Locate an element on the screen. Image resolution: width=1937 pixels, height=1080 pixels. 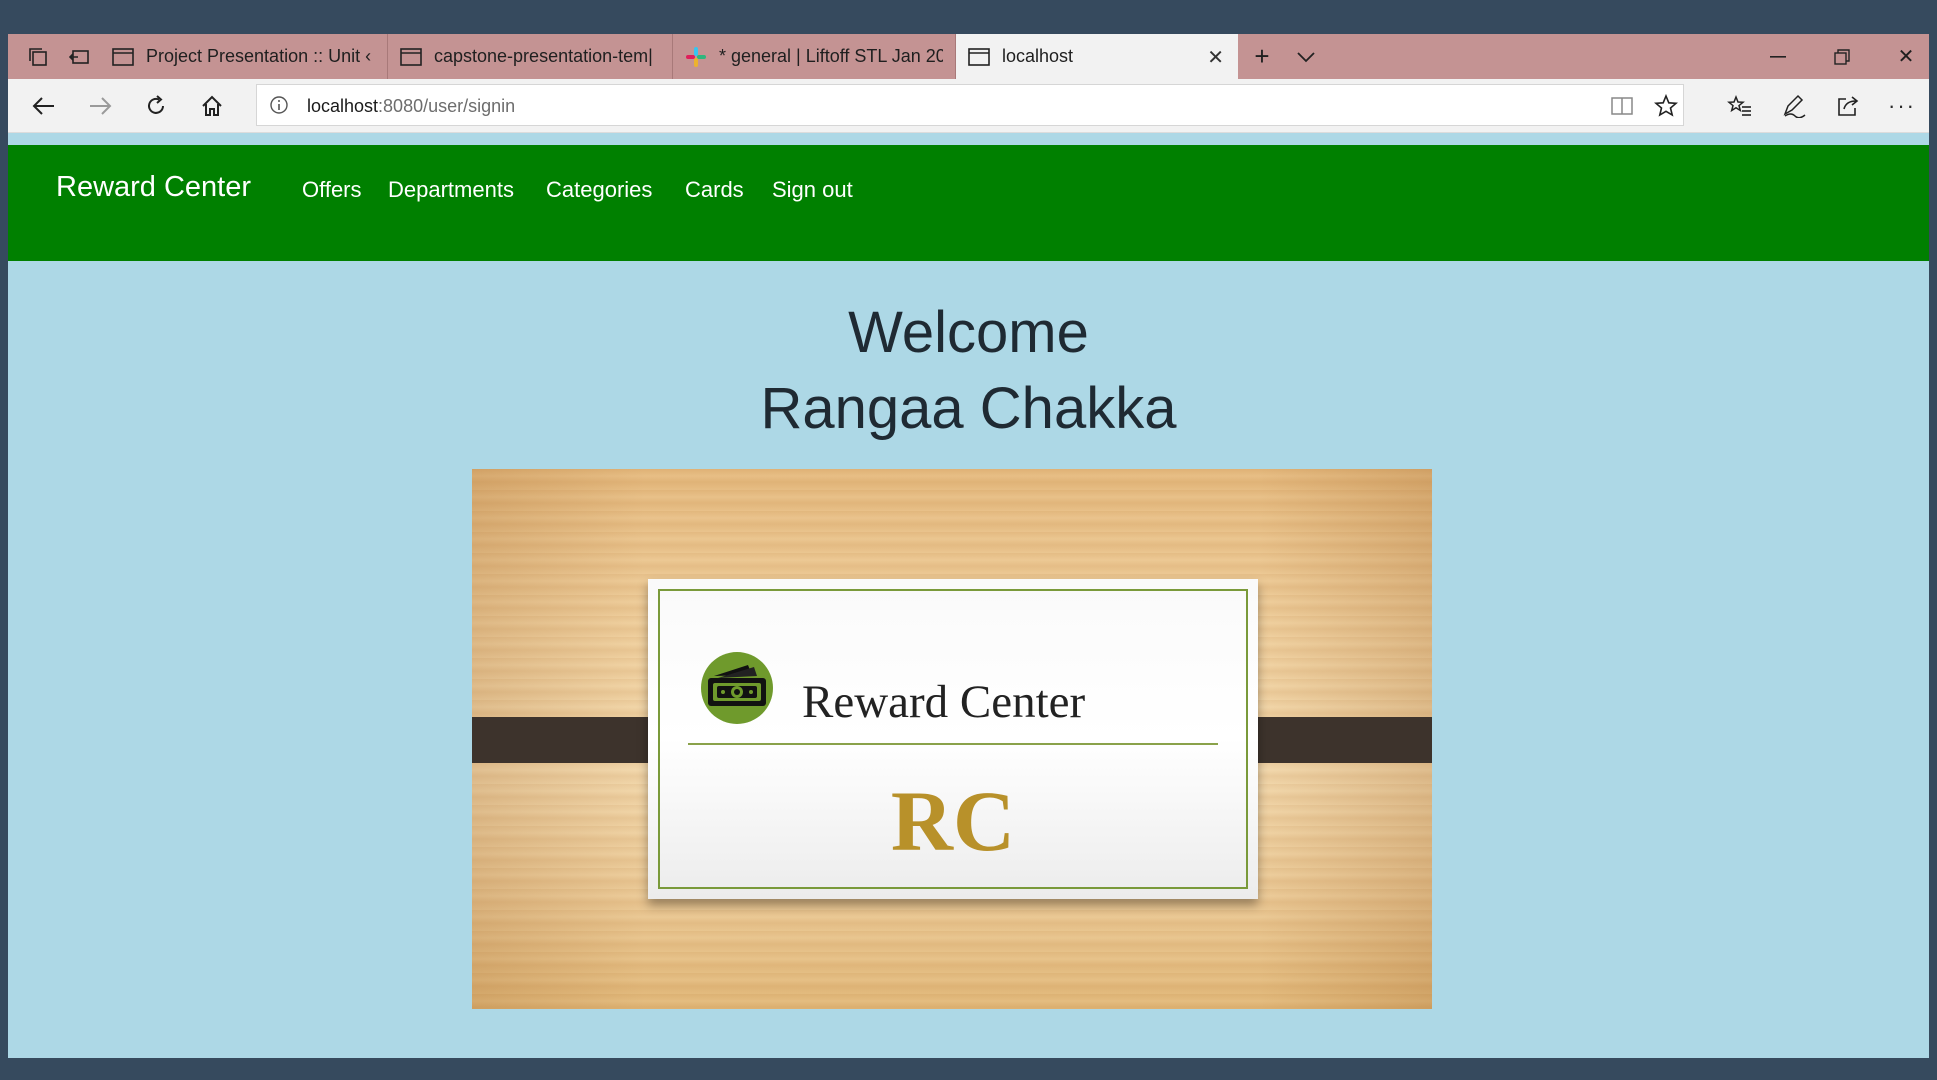
home-icon is located at coordinates (212, 105).